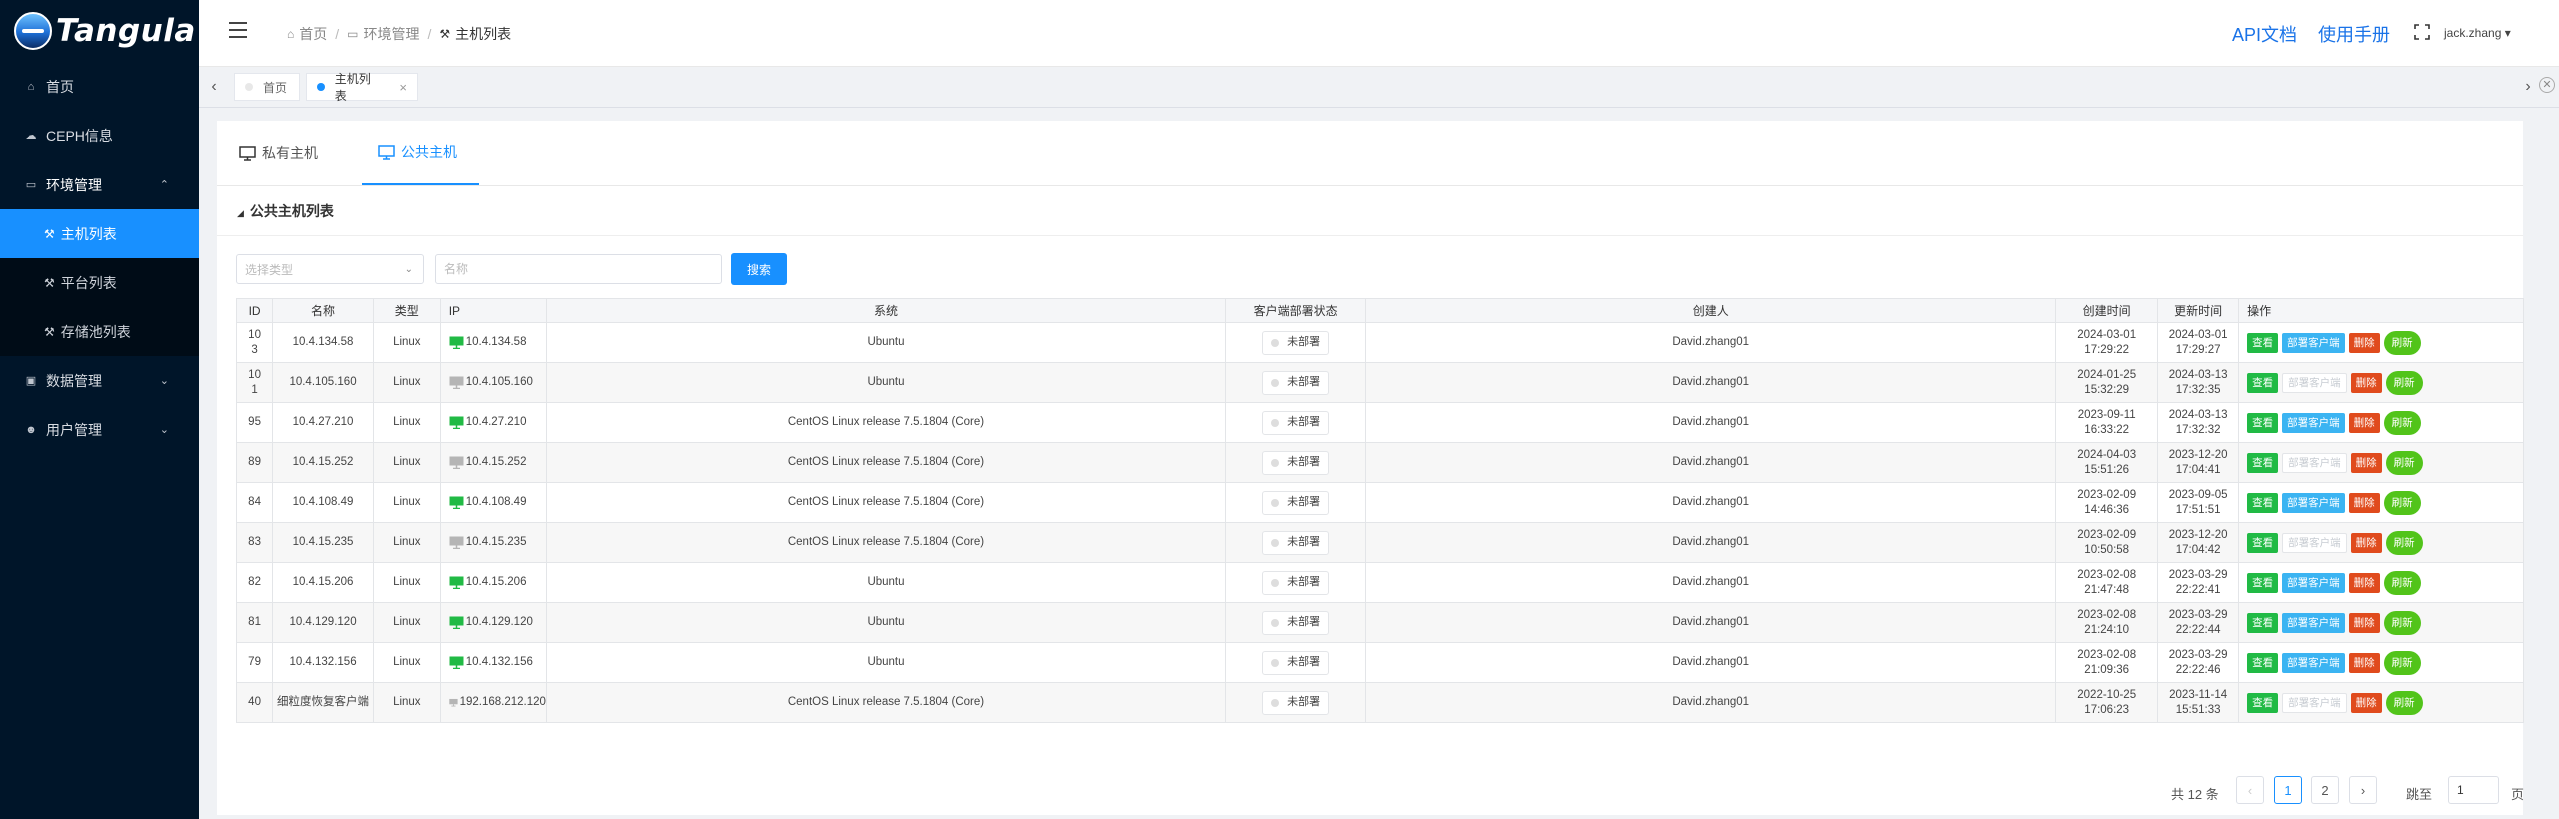  Describe the element at coordinates (2198, 310) in the screenshot. I see `col-header-updated: 更新时间` at that location.